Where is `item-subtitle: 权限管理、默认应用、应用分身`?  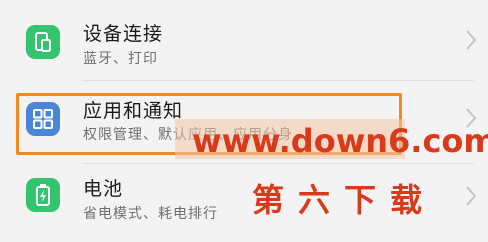
item-subtitle: 权限管理、默认应用、应用分身 is located at coordinates (188, 135).